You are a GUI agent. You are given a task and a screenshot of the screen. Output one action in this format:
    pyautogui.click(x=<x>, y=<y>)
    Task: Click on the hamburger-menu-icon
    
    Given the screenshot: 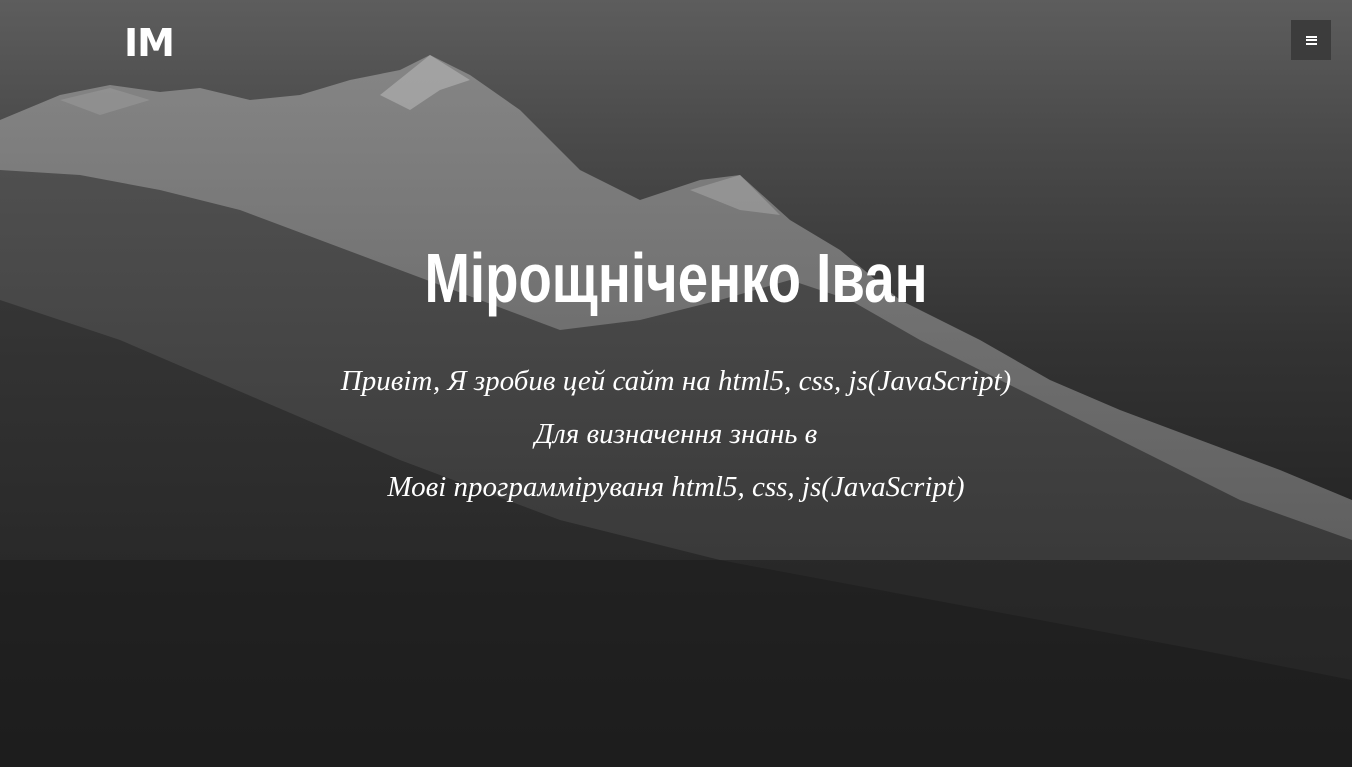 What is the action you would take?
    pyautogui.click(x=1311, y=40)
    